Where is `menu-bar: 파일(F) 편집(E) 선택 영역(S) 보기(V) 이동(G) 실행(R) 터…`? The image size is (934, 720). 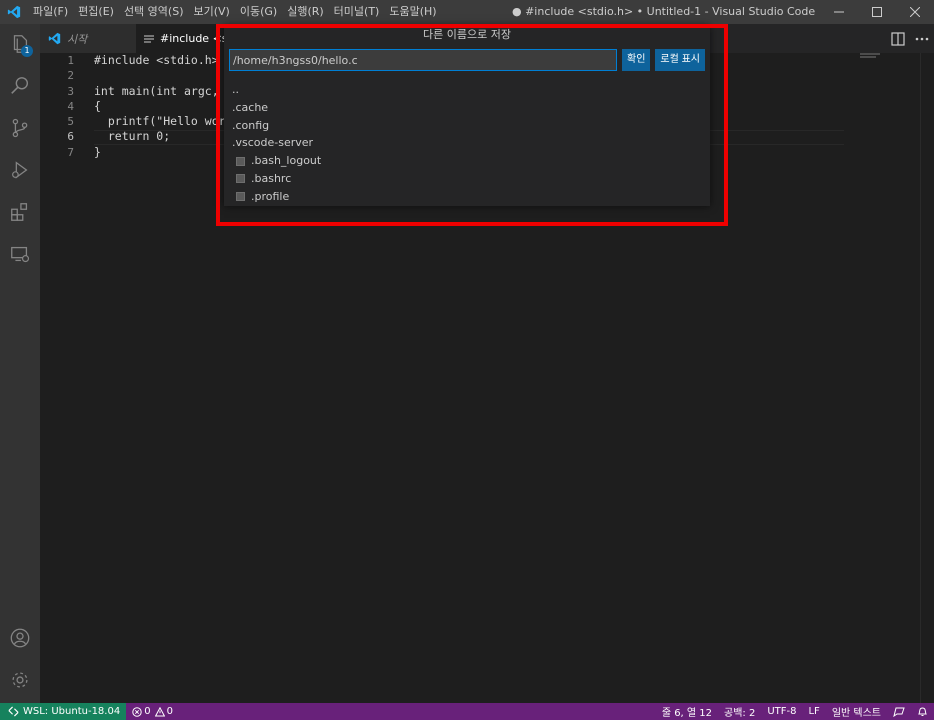
menu-bar: 파일(F) 편집(E) 선택 영역(S) 보기(V) 이동(G) 실행(R) 터… is located at coordinates (235, 12).